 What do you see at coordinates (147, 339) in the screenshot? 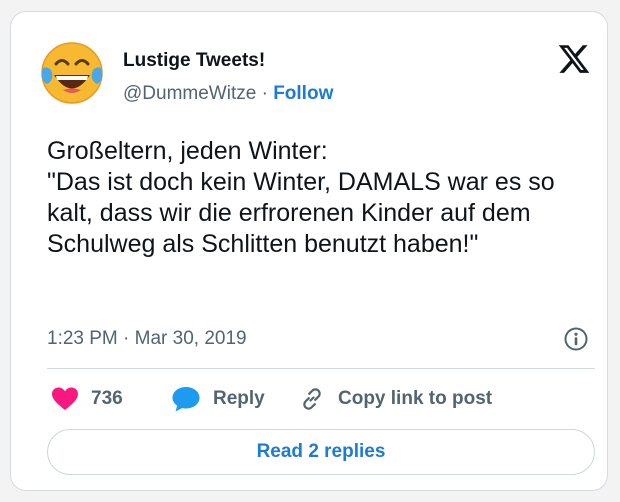
I see `tweet-timestamp: 1:23 PM · Mar 30, 2019` at bounding box center [147, 339].